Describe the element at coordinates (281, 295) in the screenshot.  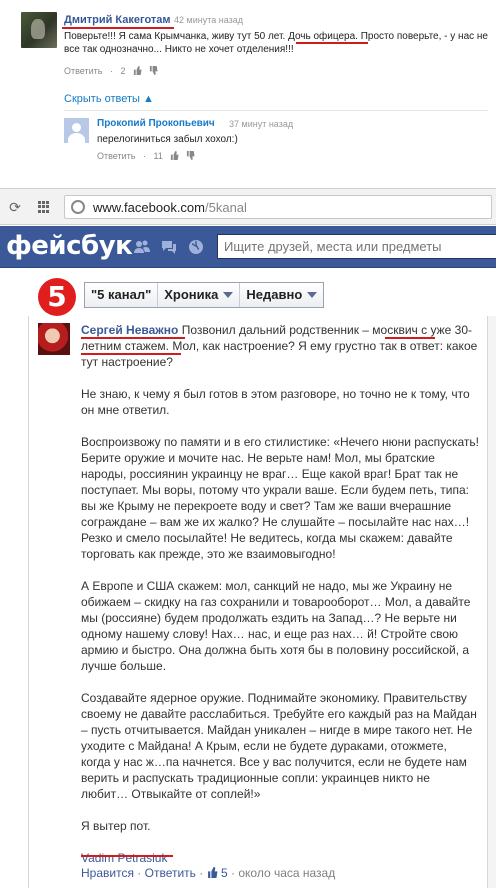
I see `recent-dropdown: Недавно` at that location.